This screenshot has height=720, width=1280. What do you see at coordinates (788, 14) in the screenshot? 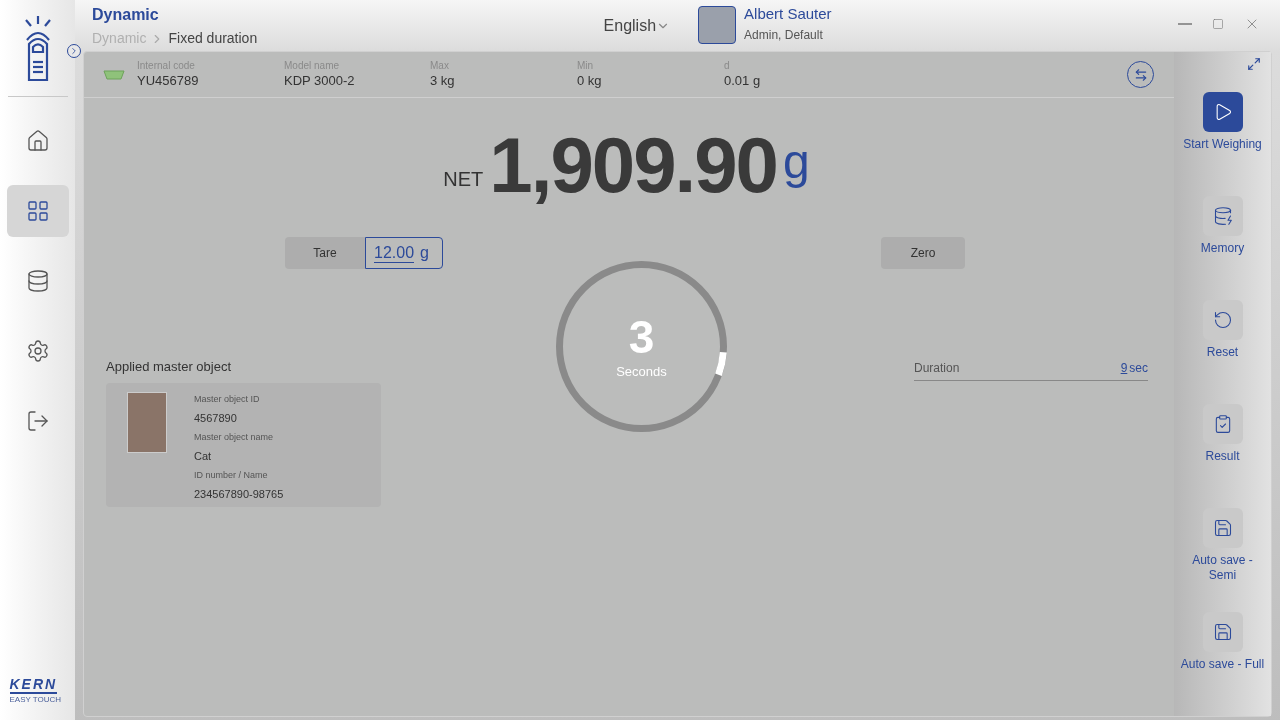
I see `user-name: Albert Sauter` at bounding box center [788, 14].